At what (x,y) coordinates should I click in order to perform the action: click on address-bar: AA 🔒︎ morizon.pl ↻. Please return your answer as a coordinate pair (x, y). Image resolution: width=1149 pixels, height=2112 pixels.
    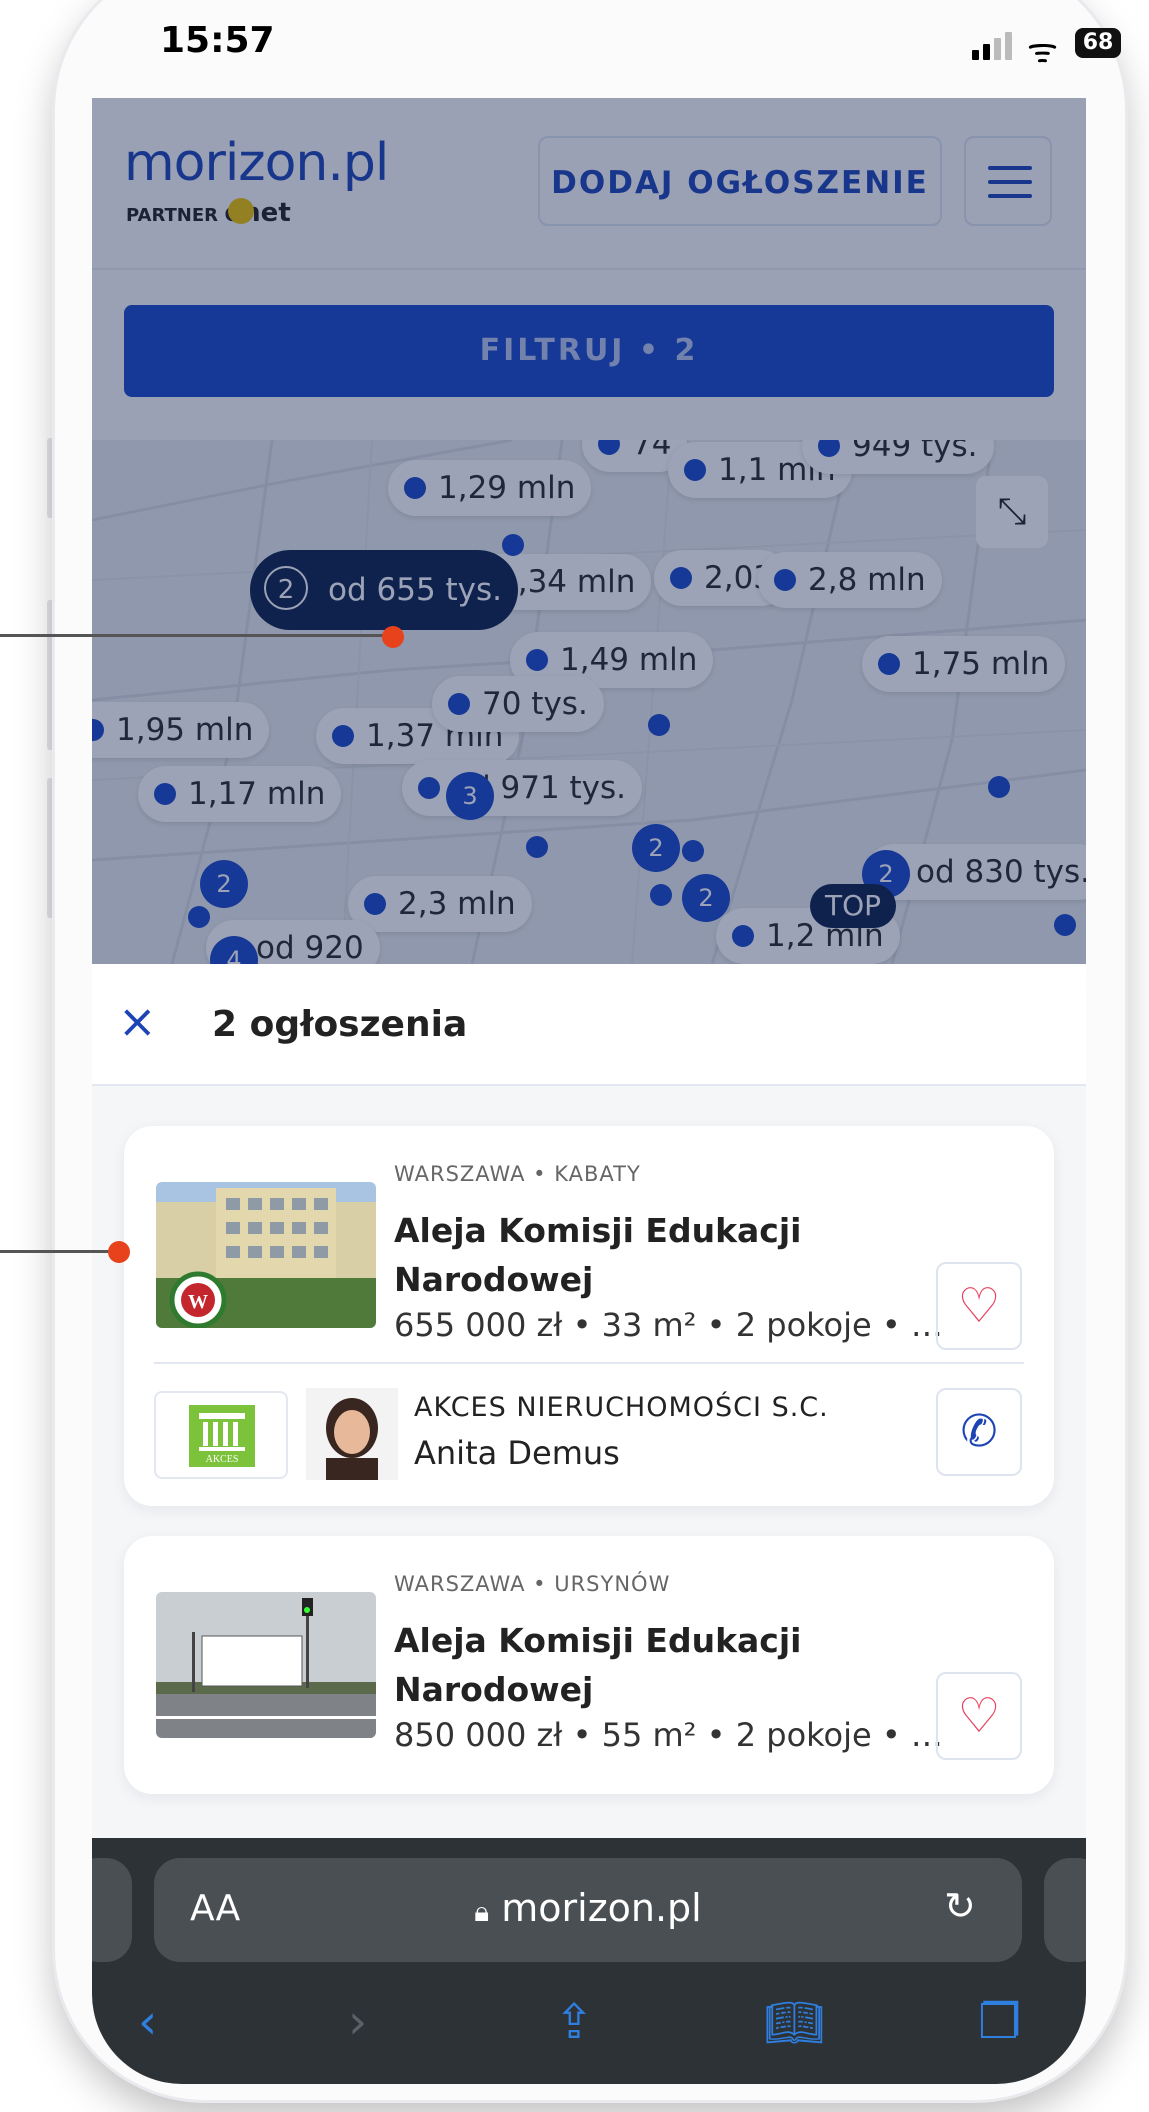
    Looking at the image, I should click on (588, 1910).